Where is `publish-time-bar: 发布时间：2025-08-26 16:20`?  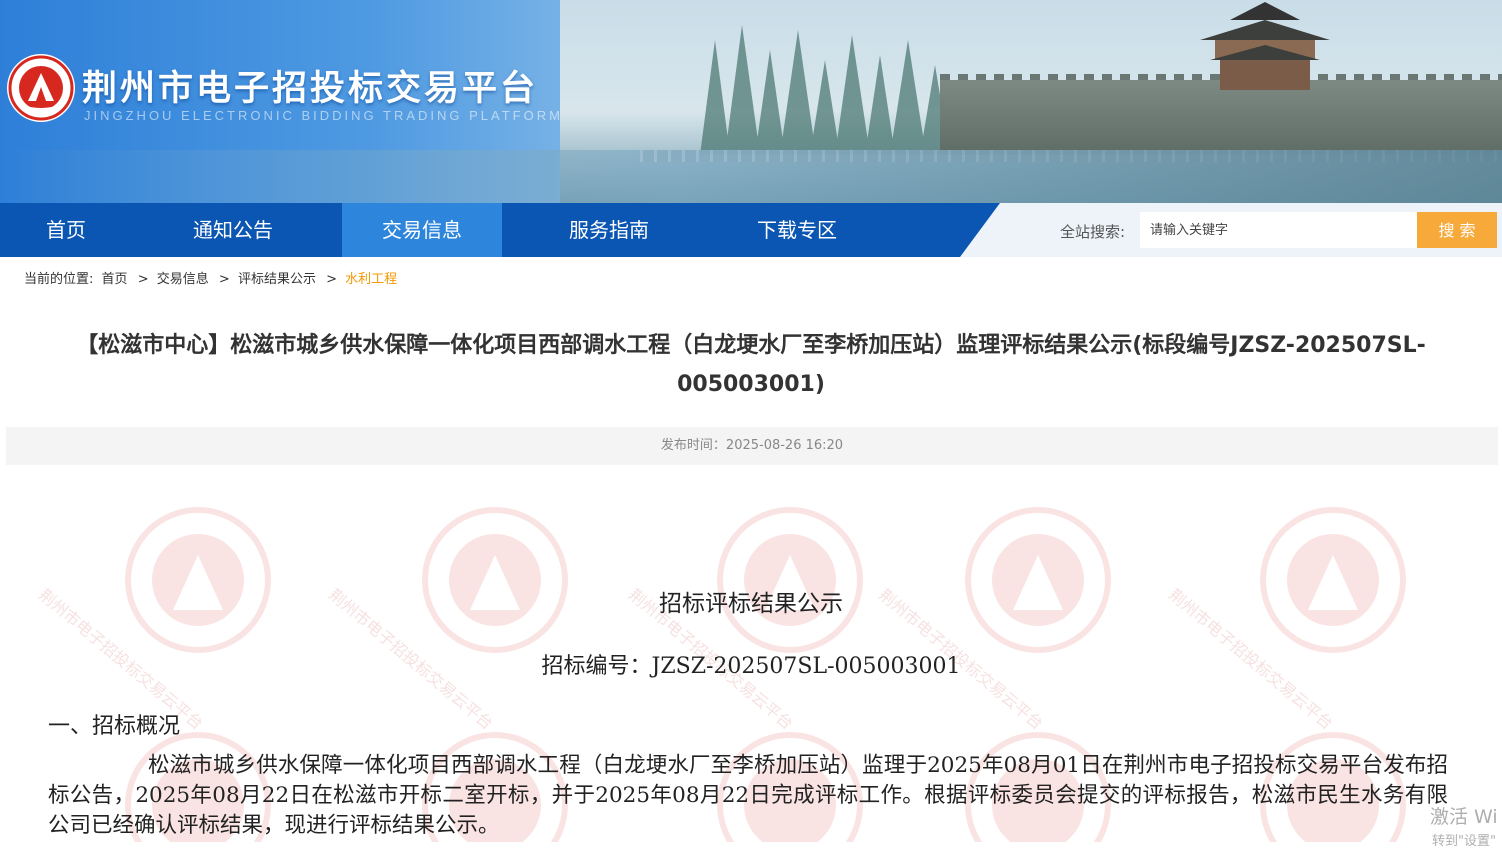 publish-time-bar: 发布时间：2025-08-26 16:20 is located at coordinates (752, 446).